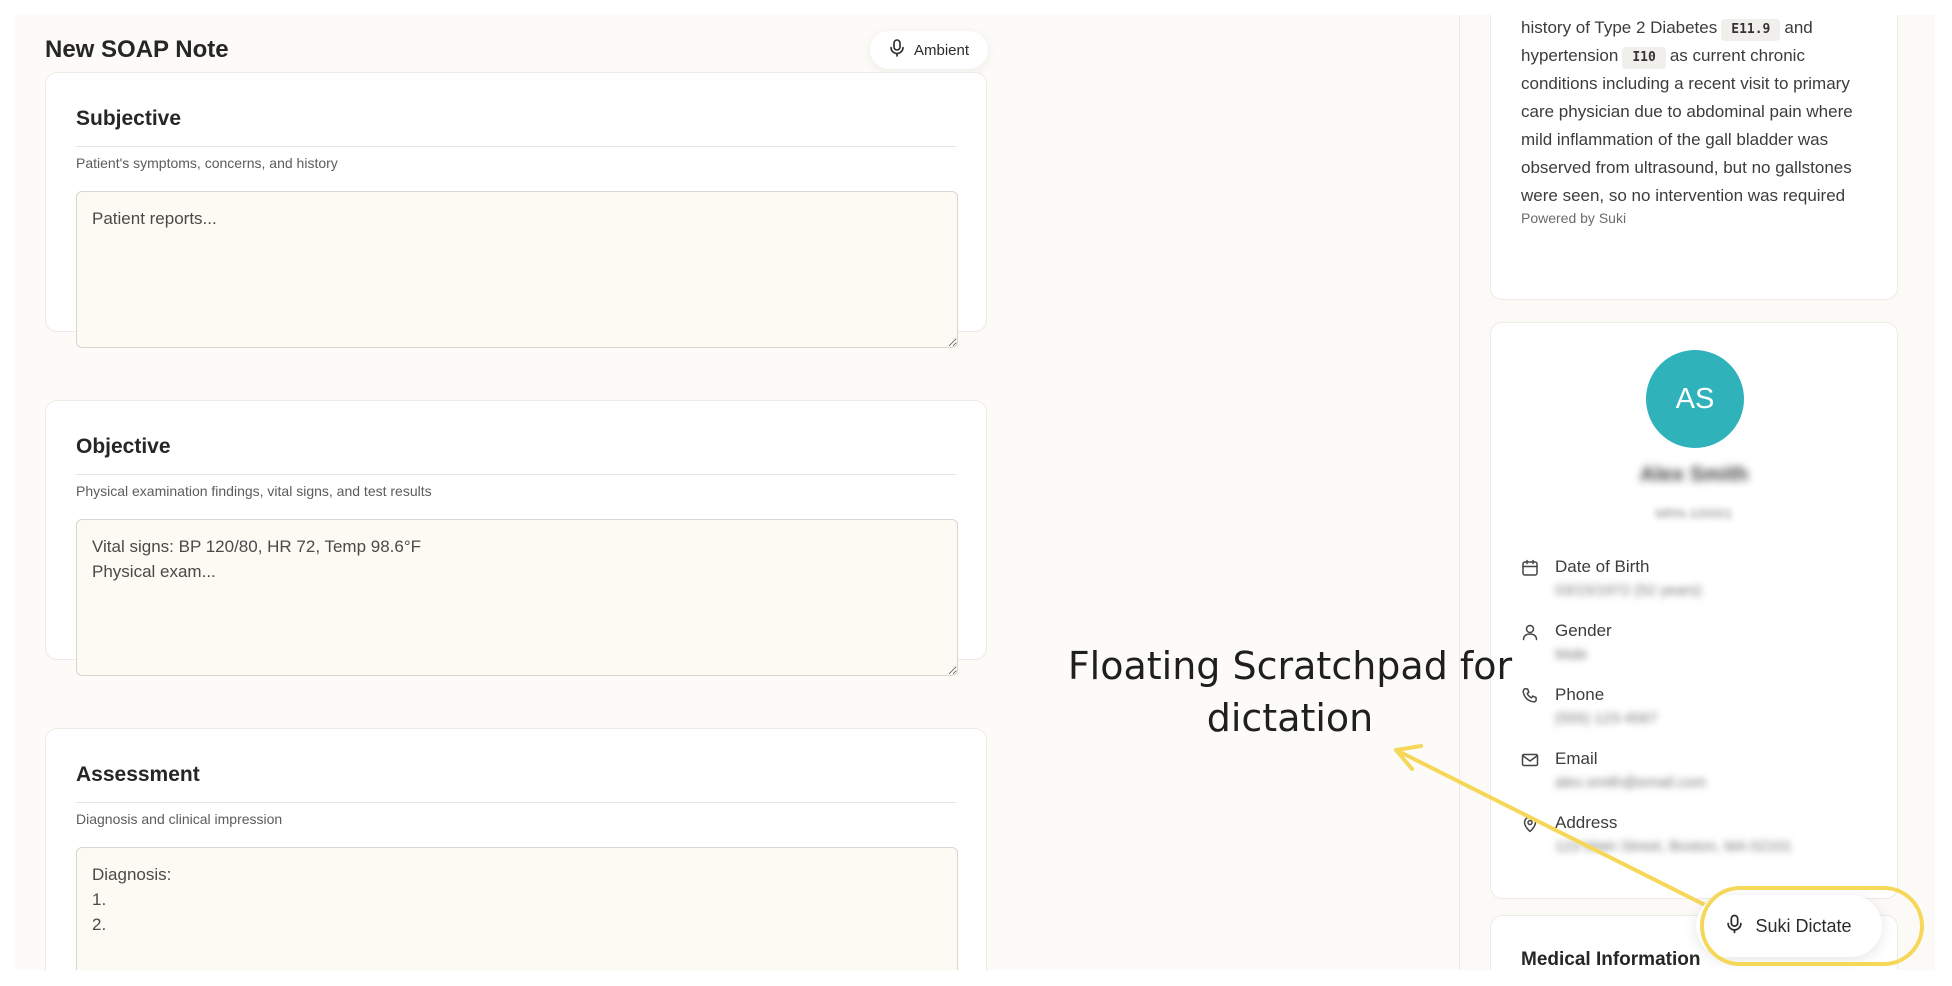  Describe the element at coordinates (1631, 782) in the screenshot. I see `detail-value: alex.smith@email.com` at that location.